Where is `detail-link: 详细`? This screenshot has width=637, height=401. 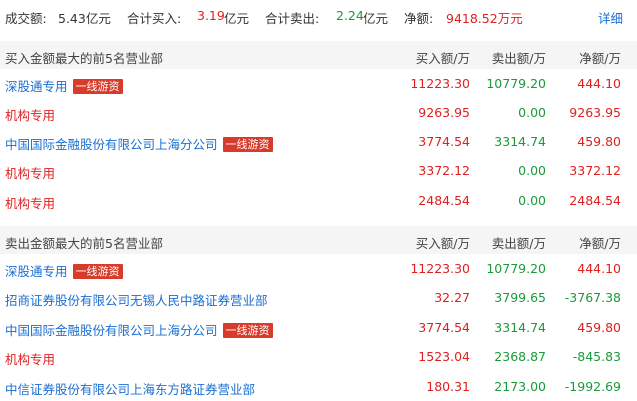 detail-link: 详细 is located at coordinates (610, 17).